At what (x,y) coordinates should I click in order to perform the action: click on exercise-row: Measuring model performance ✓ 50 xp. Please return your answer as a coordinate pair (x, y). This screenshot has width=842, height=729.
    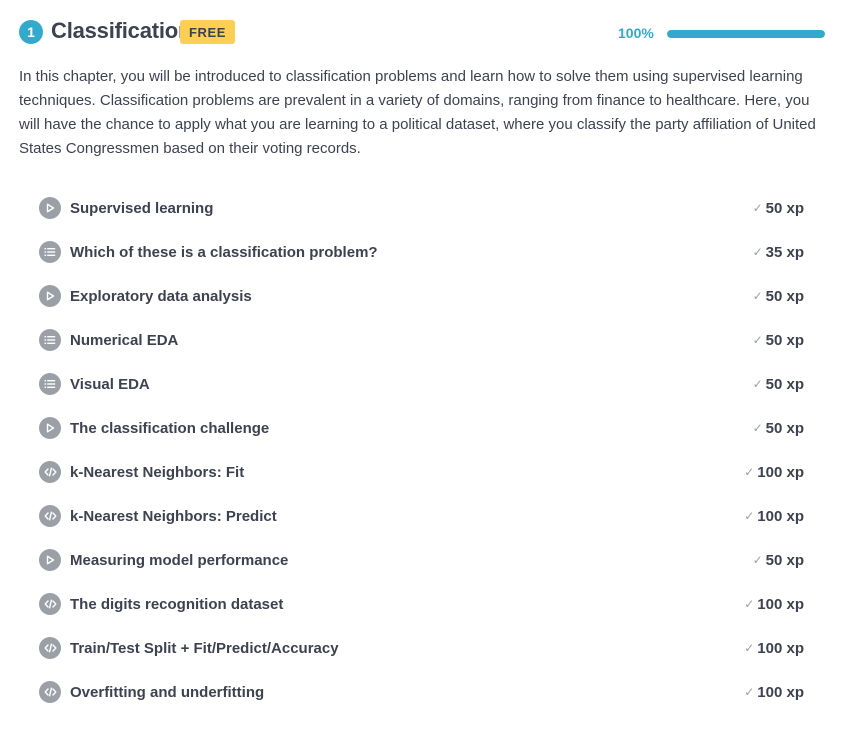
    Looking at the image, I should click on (423, 560).